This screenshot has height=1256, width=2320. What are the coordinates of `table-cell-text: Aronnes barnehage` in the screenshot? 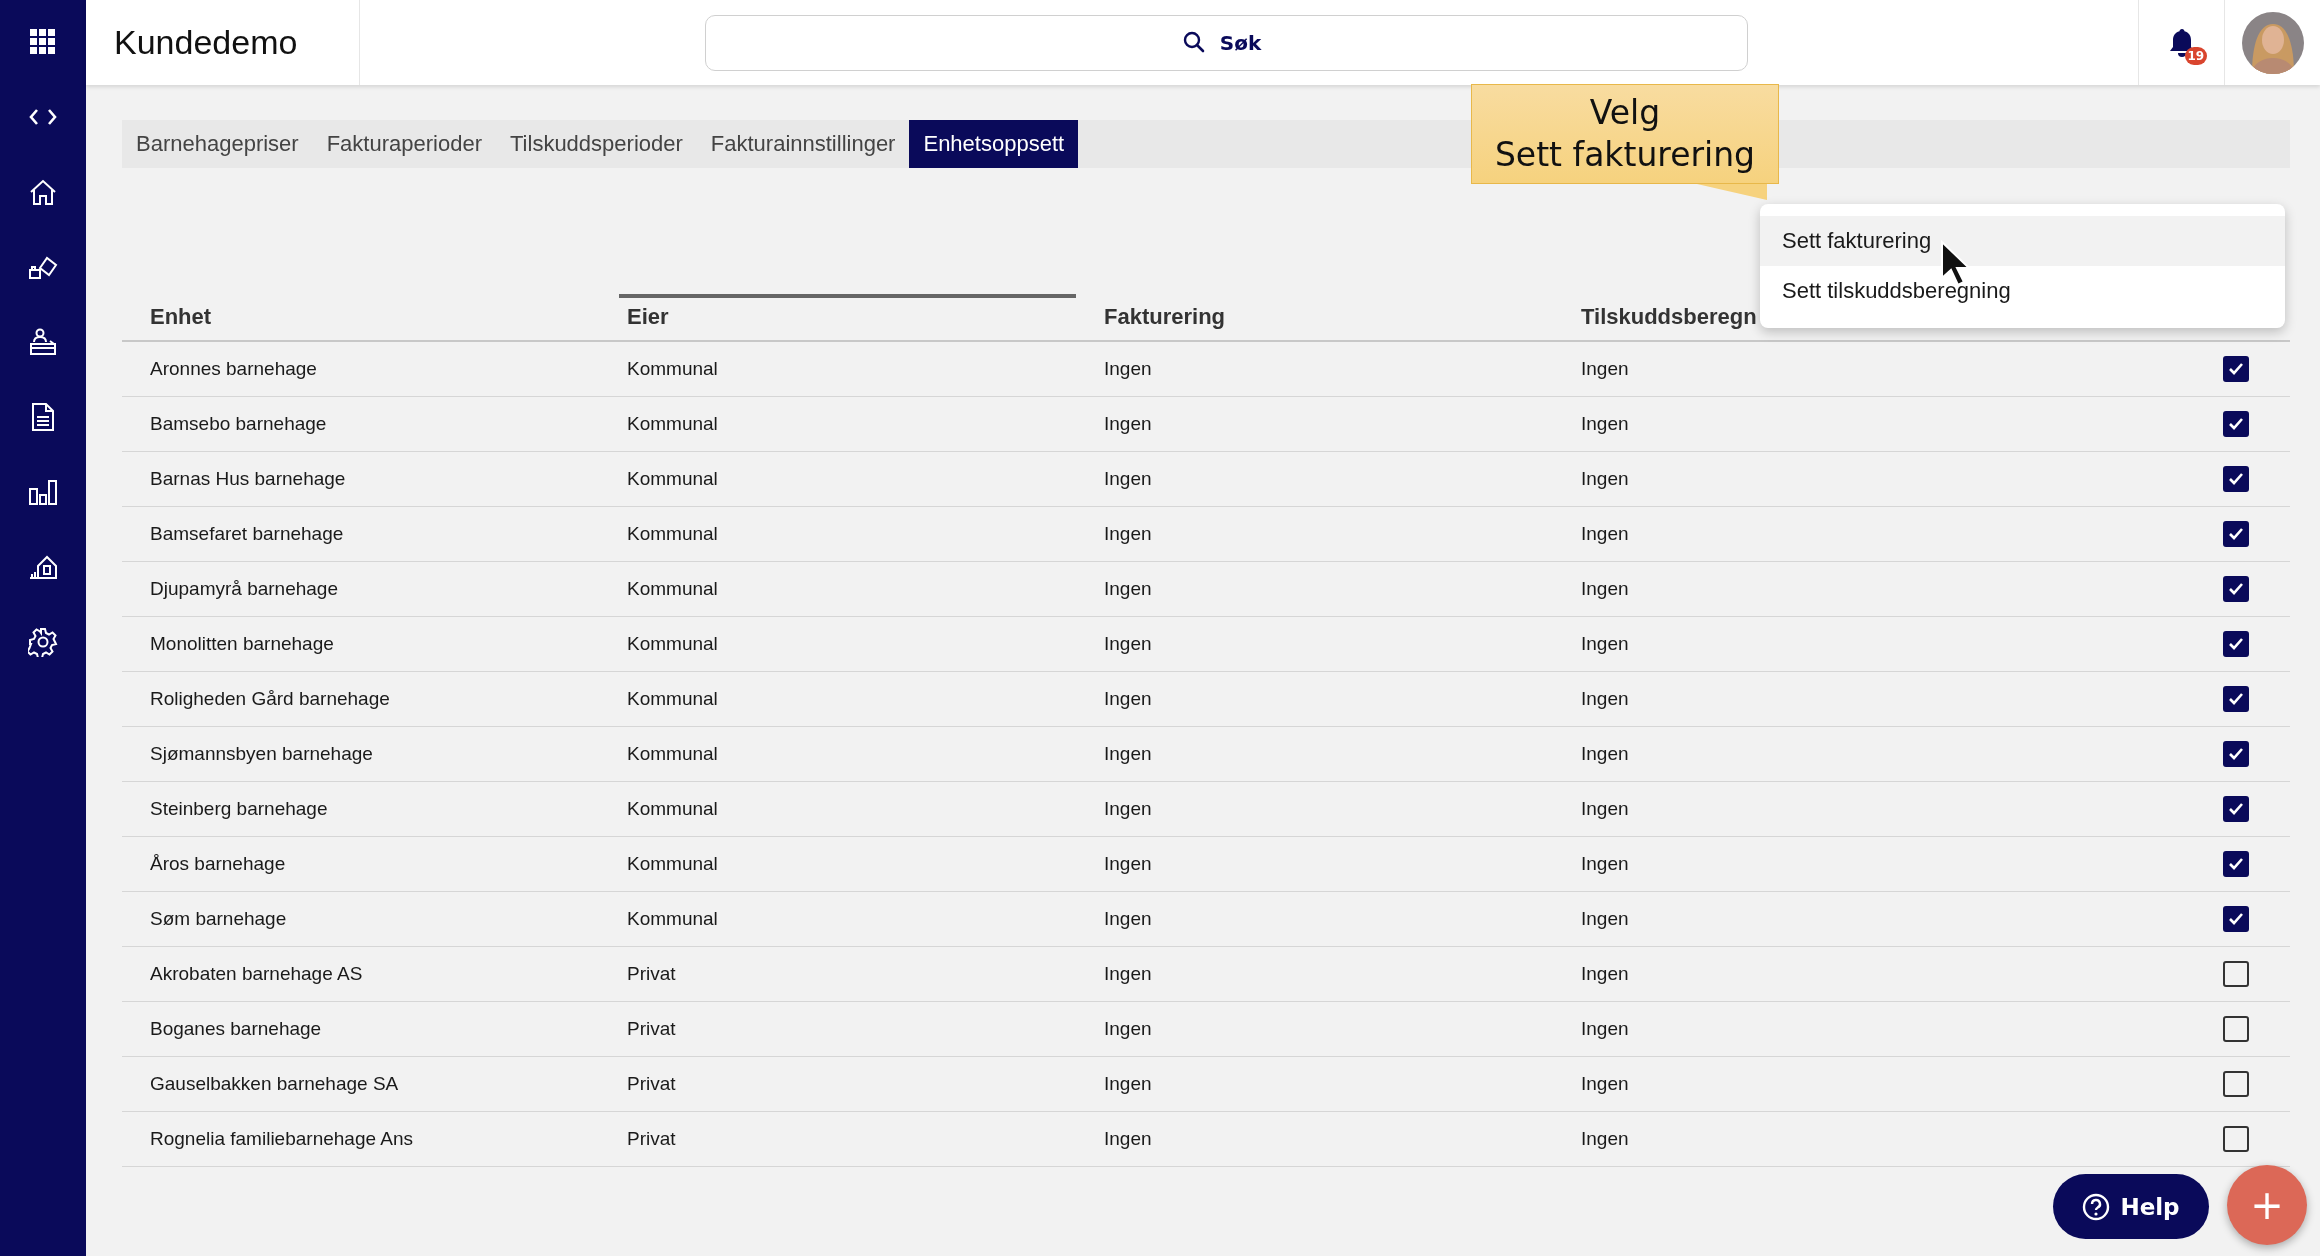 It's located at (233, 369).